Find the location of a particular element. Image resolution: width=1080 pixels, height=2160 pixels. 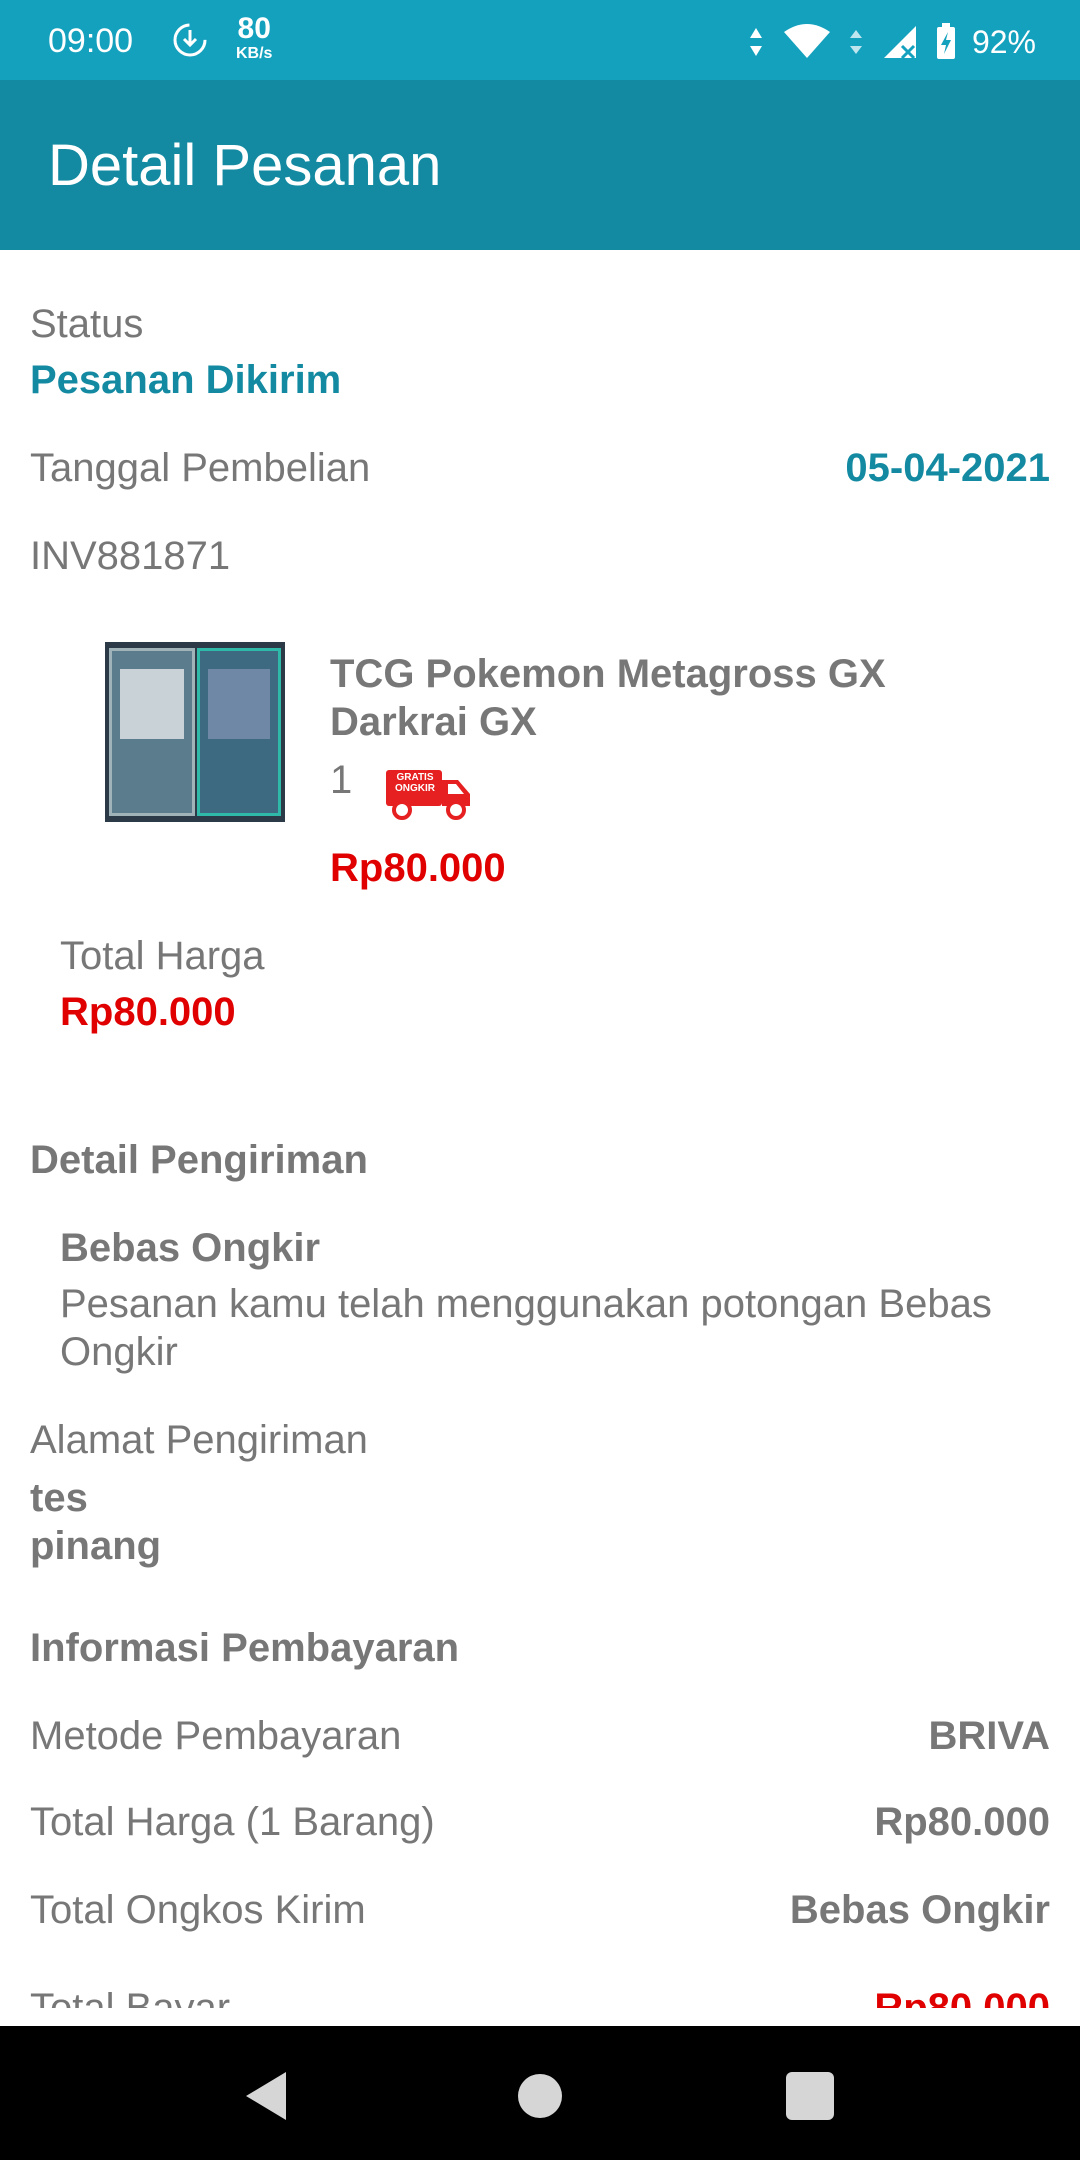

grand-total-label: Total Bayar is located at coordinates (130, 1997).